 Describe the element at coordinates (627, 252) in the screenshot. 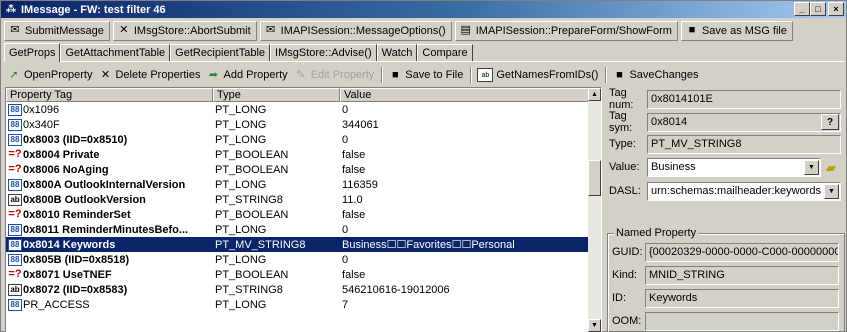

I see `guid-label: GUID:` at that location.